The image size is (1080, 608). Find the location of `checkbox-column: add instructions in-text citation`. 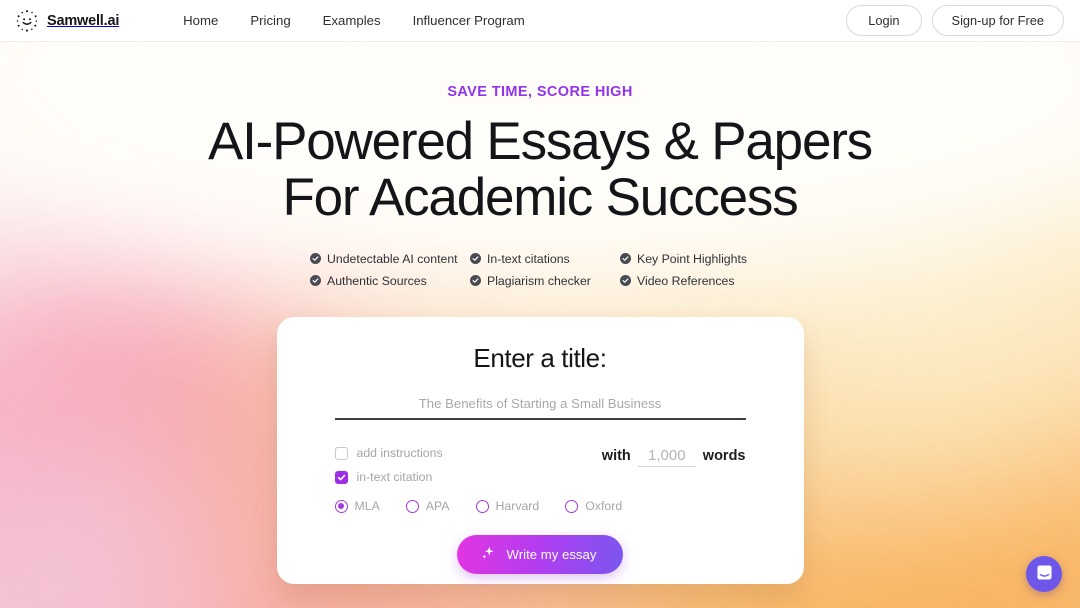

checkbox-column: add instructions in-text citation is located at coordinates (388, 465).